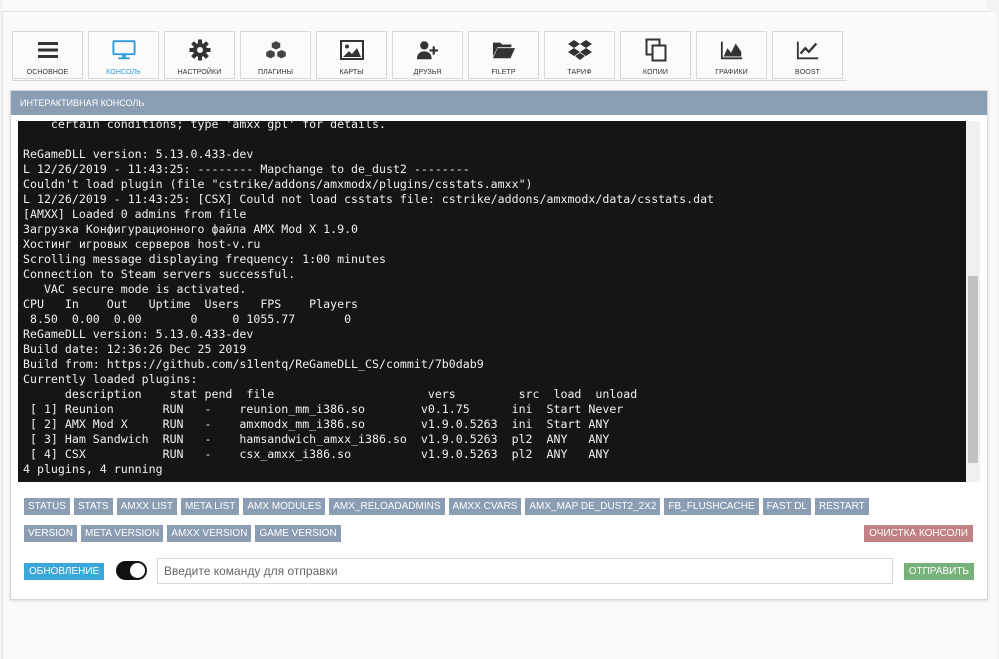 The width and height of the screenshot is (999, 659). What do you see at coordinates (351, 50) in the screenshot?
I see `image-icon` at bounding box center [351, 50].